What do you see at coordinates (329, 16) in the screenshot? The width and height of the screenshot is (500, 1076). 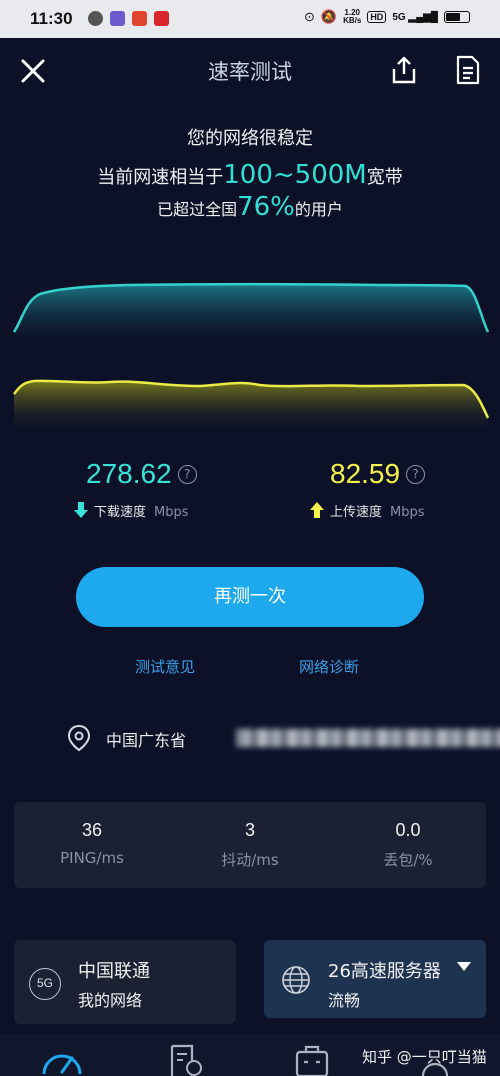 I see `mute-icon: 🔕` at bounding box center [329, 16].